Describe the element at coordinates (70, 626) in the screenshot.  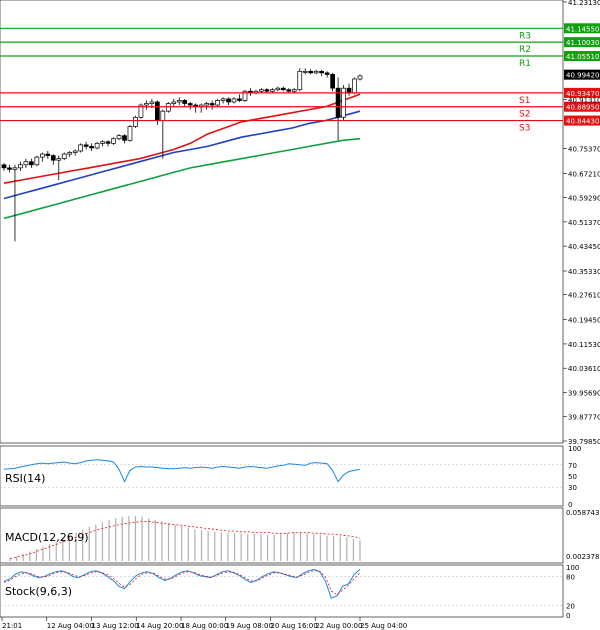
I see `x-tick-label: 12 Aug 04:00` at that location.